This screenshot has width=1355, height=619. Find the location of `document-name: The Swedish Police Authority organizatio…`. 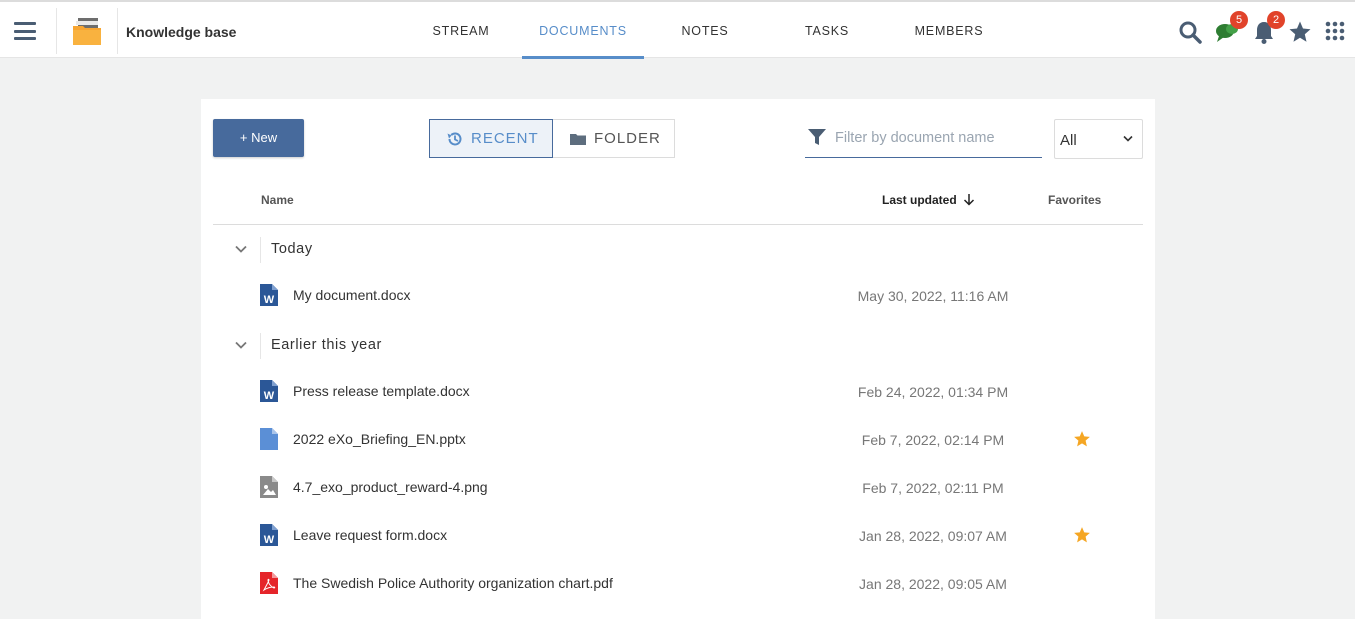

document-name: The Swedish Police Authority organizatio… is located at coordinates (453, 583).